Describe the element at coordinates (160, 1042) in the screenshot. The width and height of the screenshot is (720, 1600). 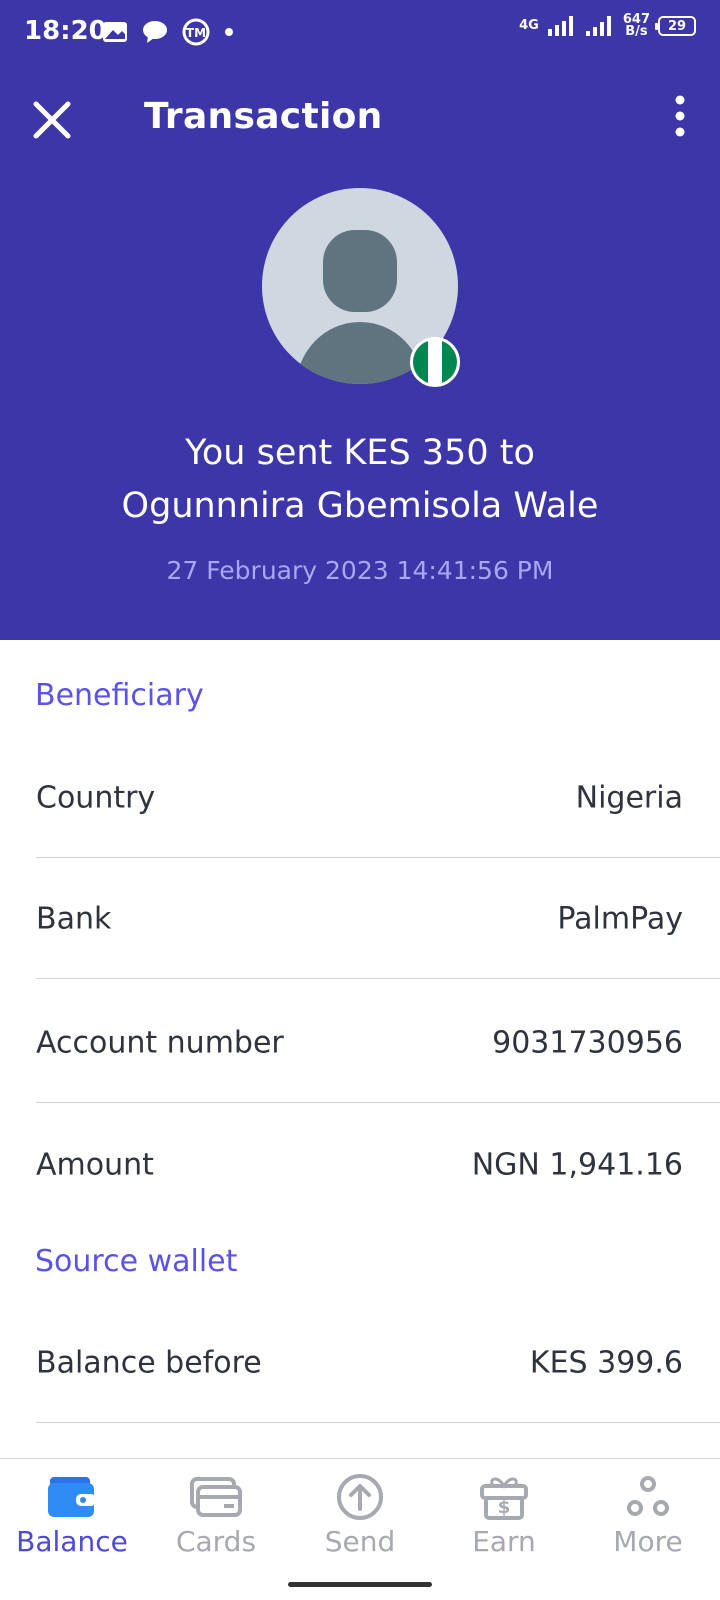
I see `detail-label: Account number` at that location.